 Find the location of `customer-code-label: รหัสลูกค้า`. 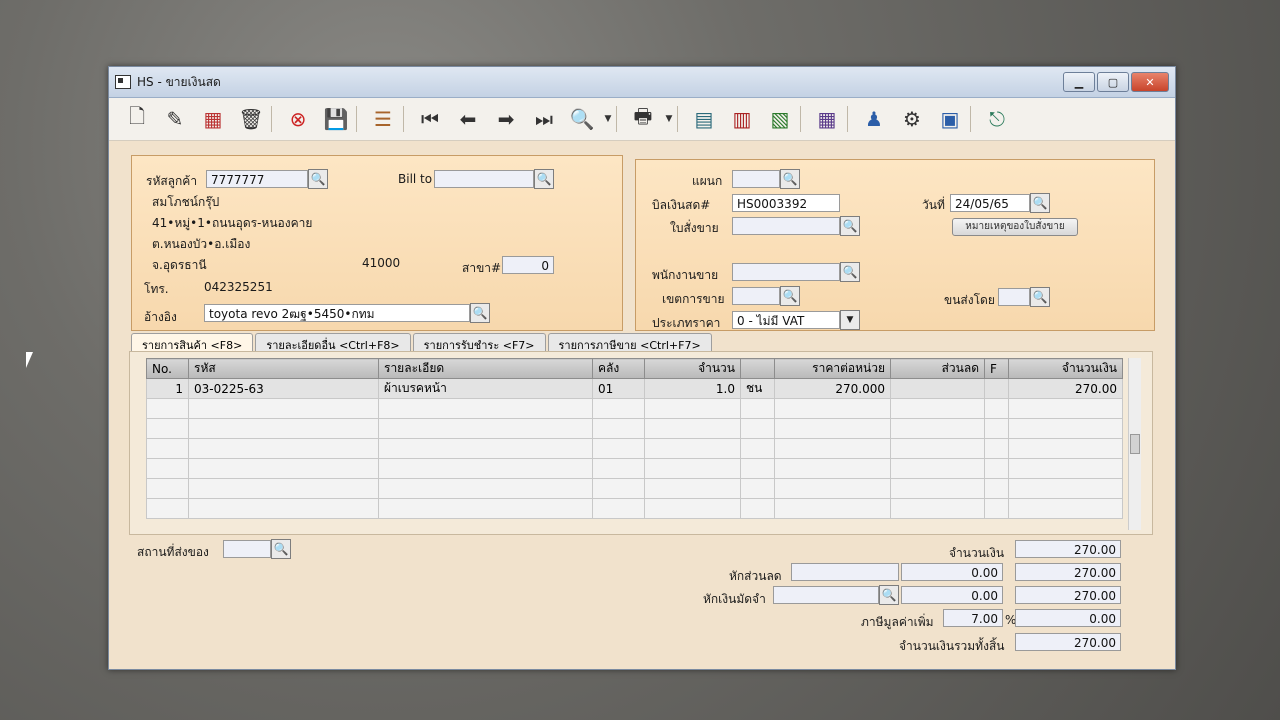

customer-code-label: รหัสลูกค้า is located at coordinates (172, 181).